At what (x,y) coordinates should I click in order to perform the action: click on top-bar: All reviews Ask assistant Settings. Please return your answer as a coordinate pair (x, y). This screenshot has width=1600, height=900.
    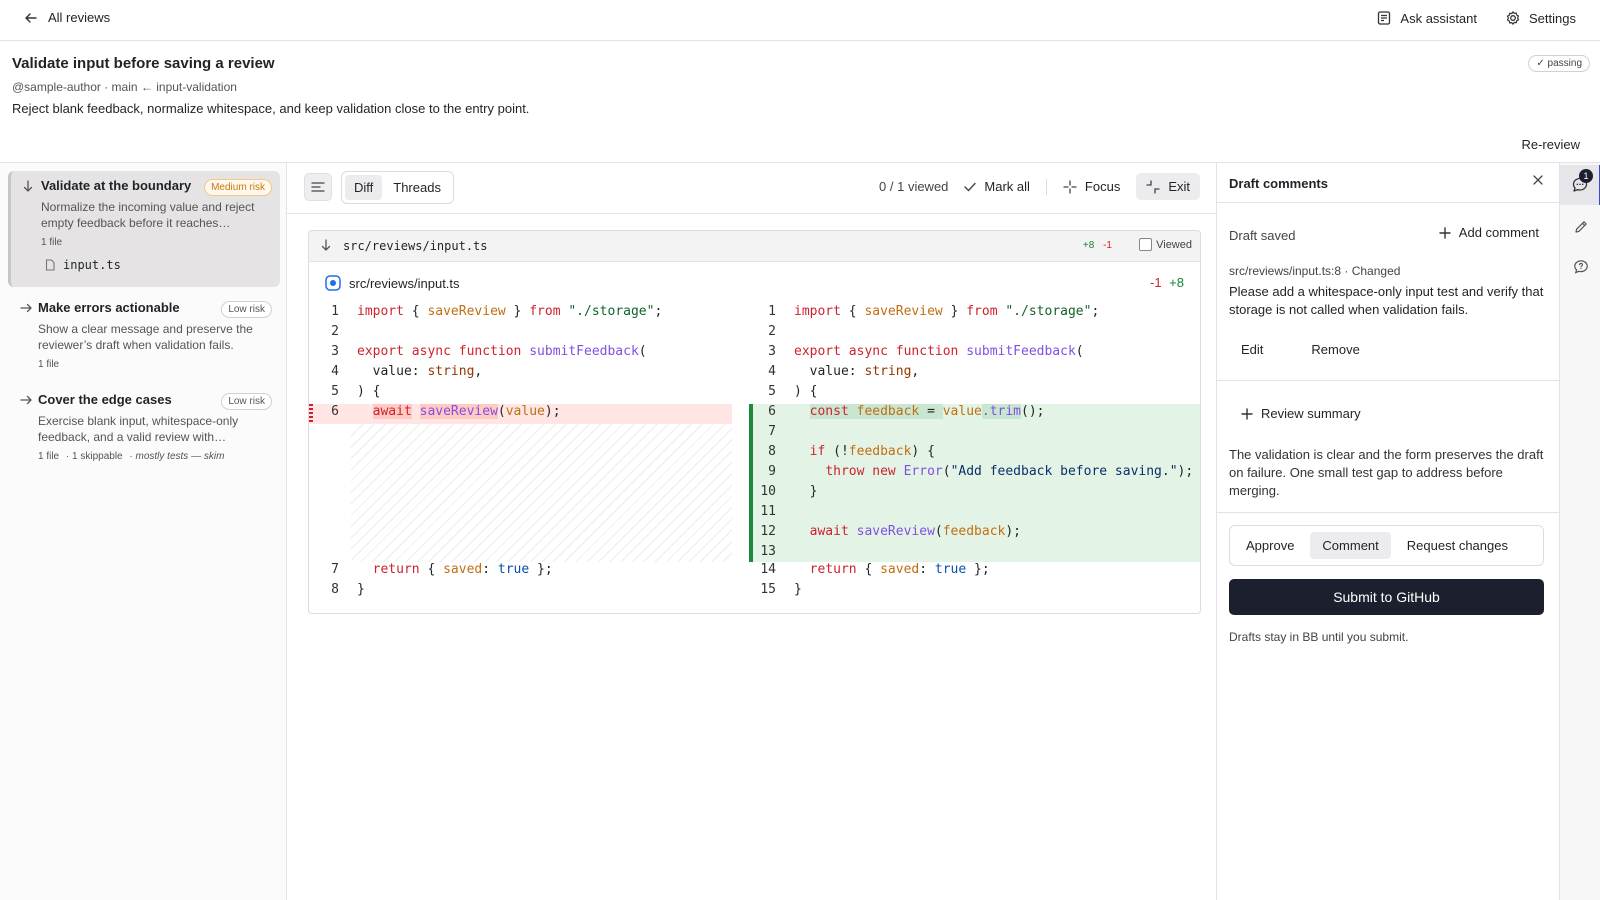
    Looking at the image, I should click on (800, 20).